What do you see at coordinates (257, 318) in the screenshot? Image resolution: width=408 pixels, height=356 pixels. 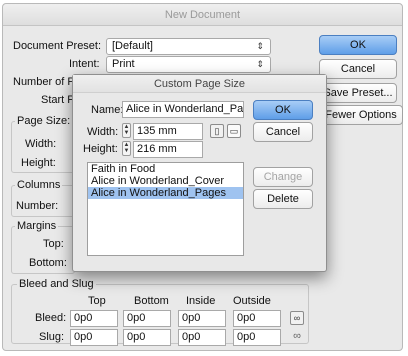 I see `bleed-outside-field: 0p0` at bounding box center [257, 318].